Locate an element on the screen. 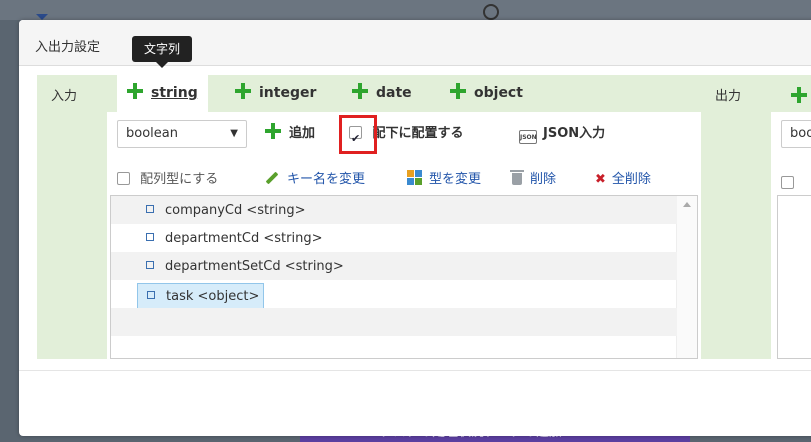 The height and width of the screenshot is (442, 811). json-input-button: JSON JSON入力 is located at coordinates (562, 134).